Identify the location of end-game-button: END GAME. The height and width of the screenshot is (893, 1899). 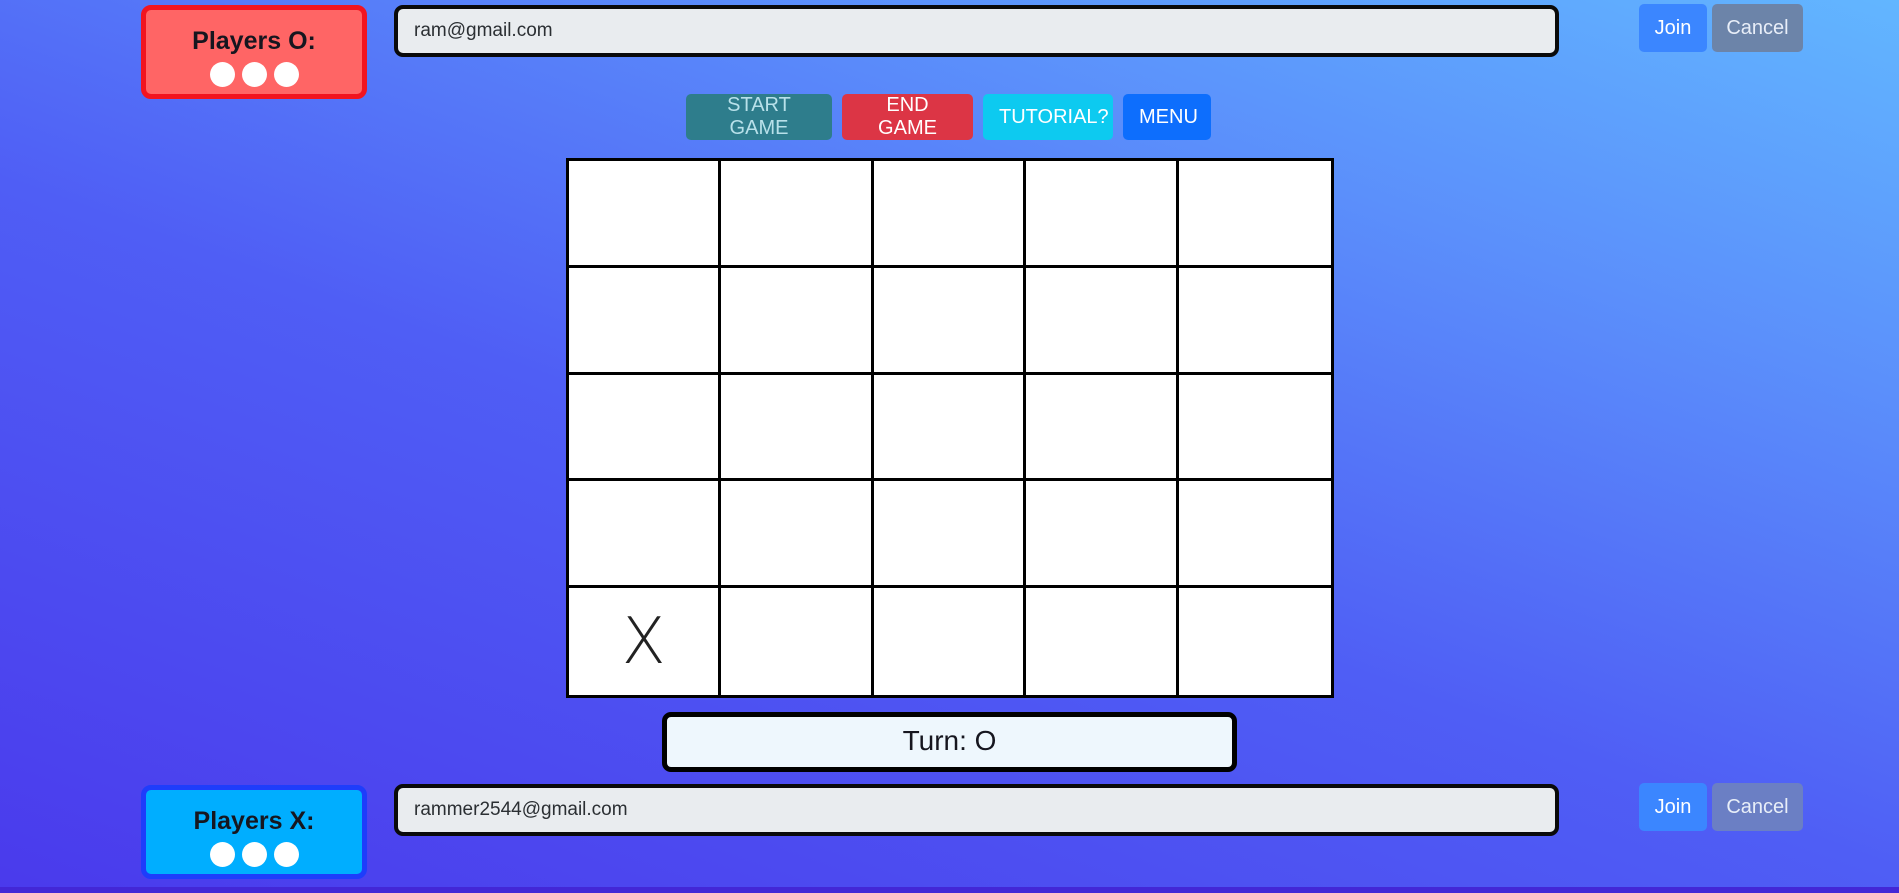
(907, 117).